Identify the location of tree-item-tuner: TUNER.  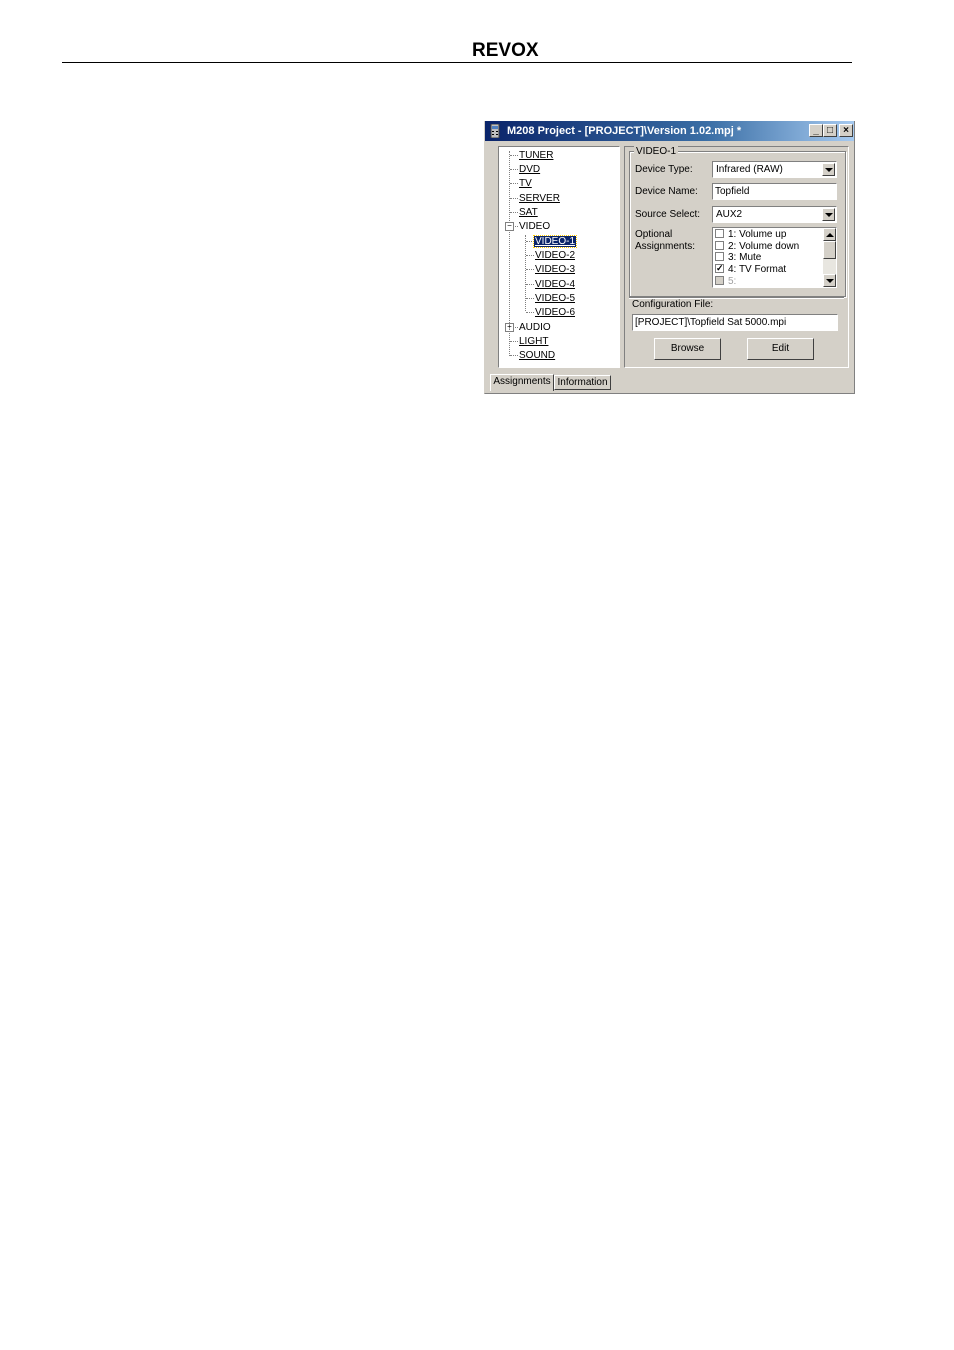
(536, 155).